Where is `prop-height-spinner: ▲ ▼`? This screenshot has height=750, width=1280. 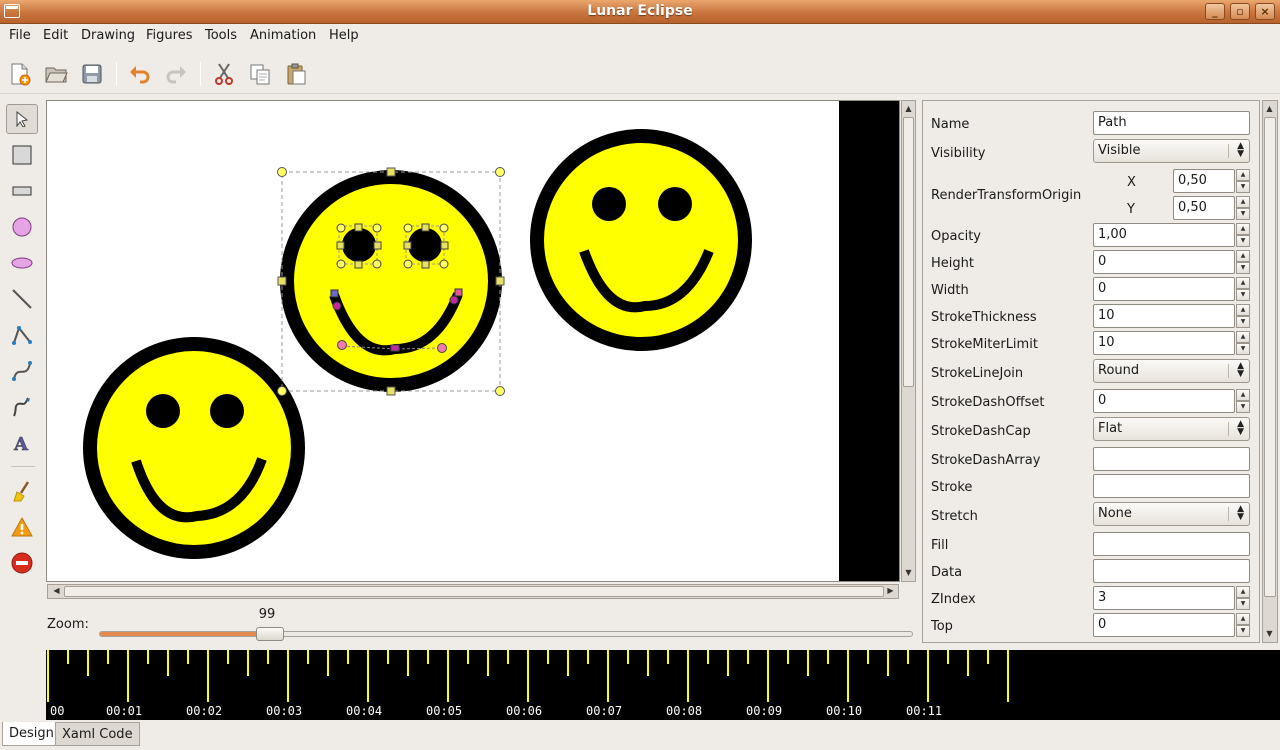
prop-height-spinner: ▲ ▼ is located at coordinates (1243, 262).